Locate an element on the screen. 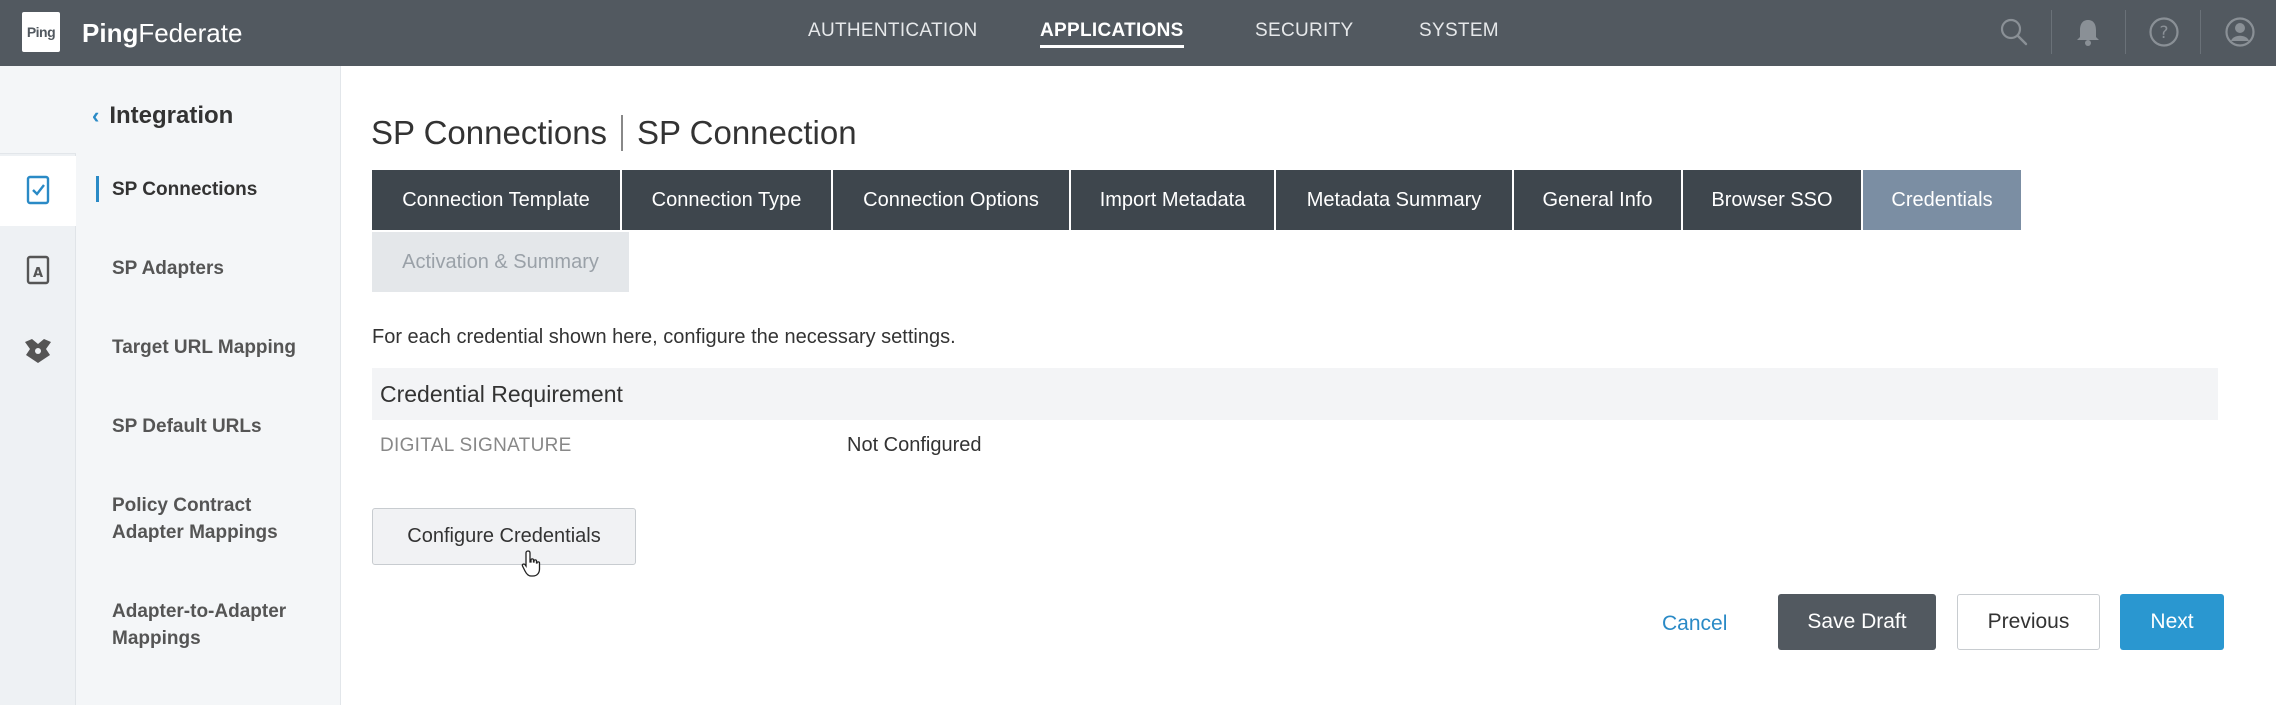  help-icon: ? is located at coordinates (2164, 32).